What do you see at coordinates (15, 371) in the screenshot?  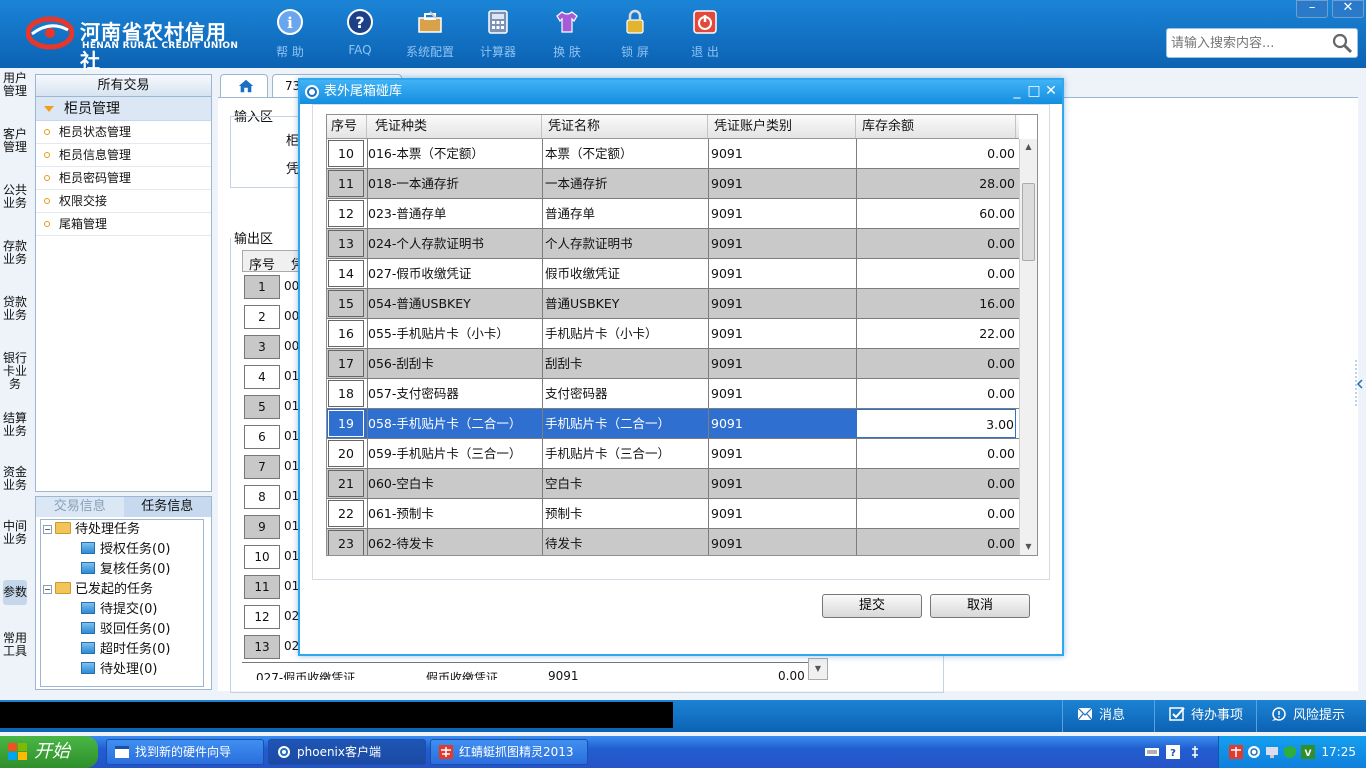 I see `vnav-bank-card: 银行卡业务` at bounding box center [15, 371].